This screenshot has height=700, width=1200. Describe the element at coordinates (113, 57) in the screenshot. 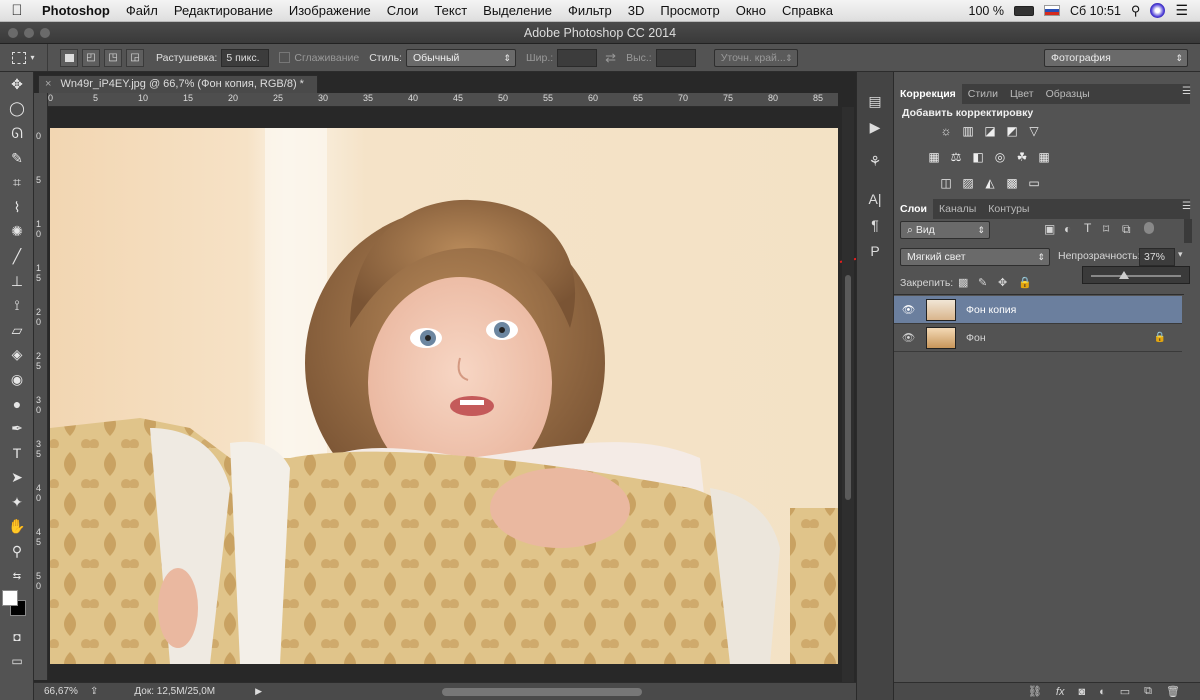

I see `subtract-selection-button: ◳` at that location.